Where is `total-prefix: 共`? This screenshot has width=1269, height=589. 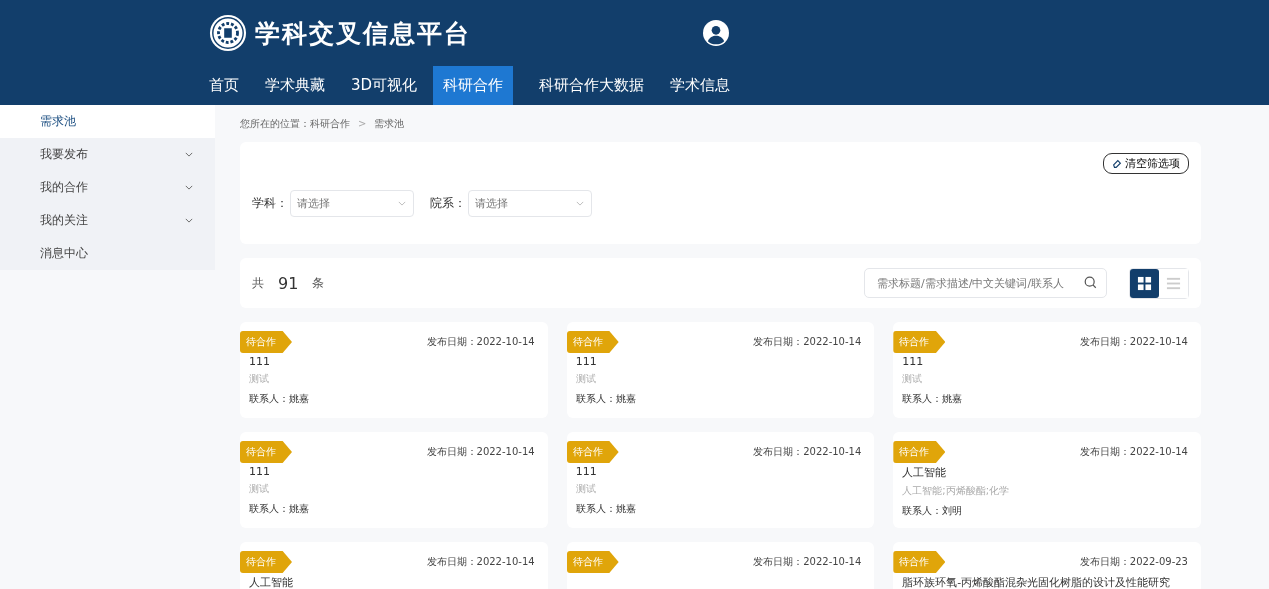
total-prefix: 共 is located at coordinates (258, 283).